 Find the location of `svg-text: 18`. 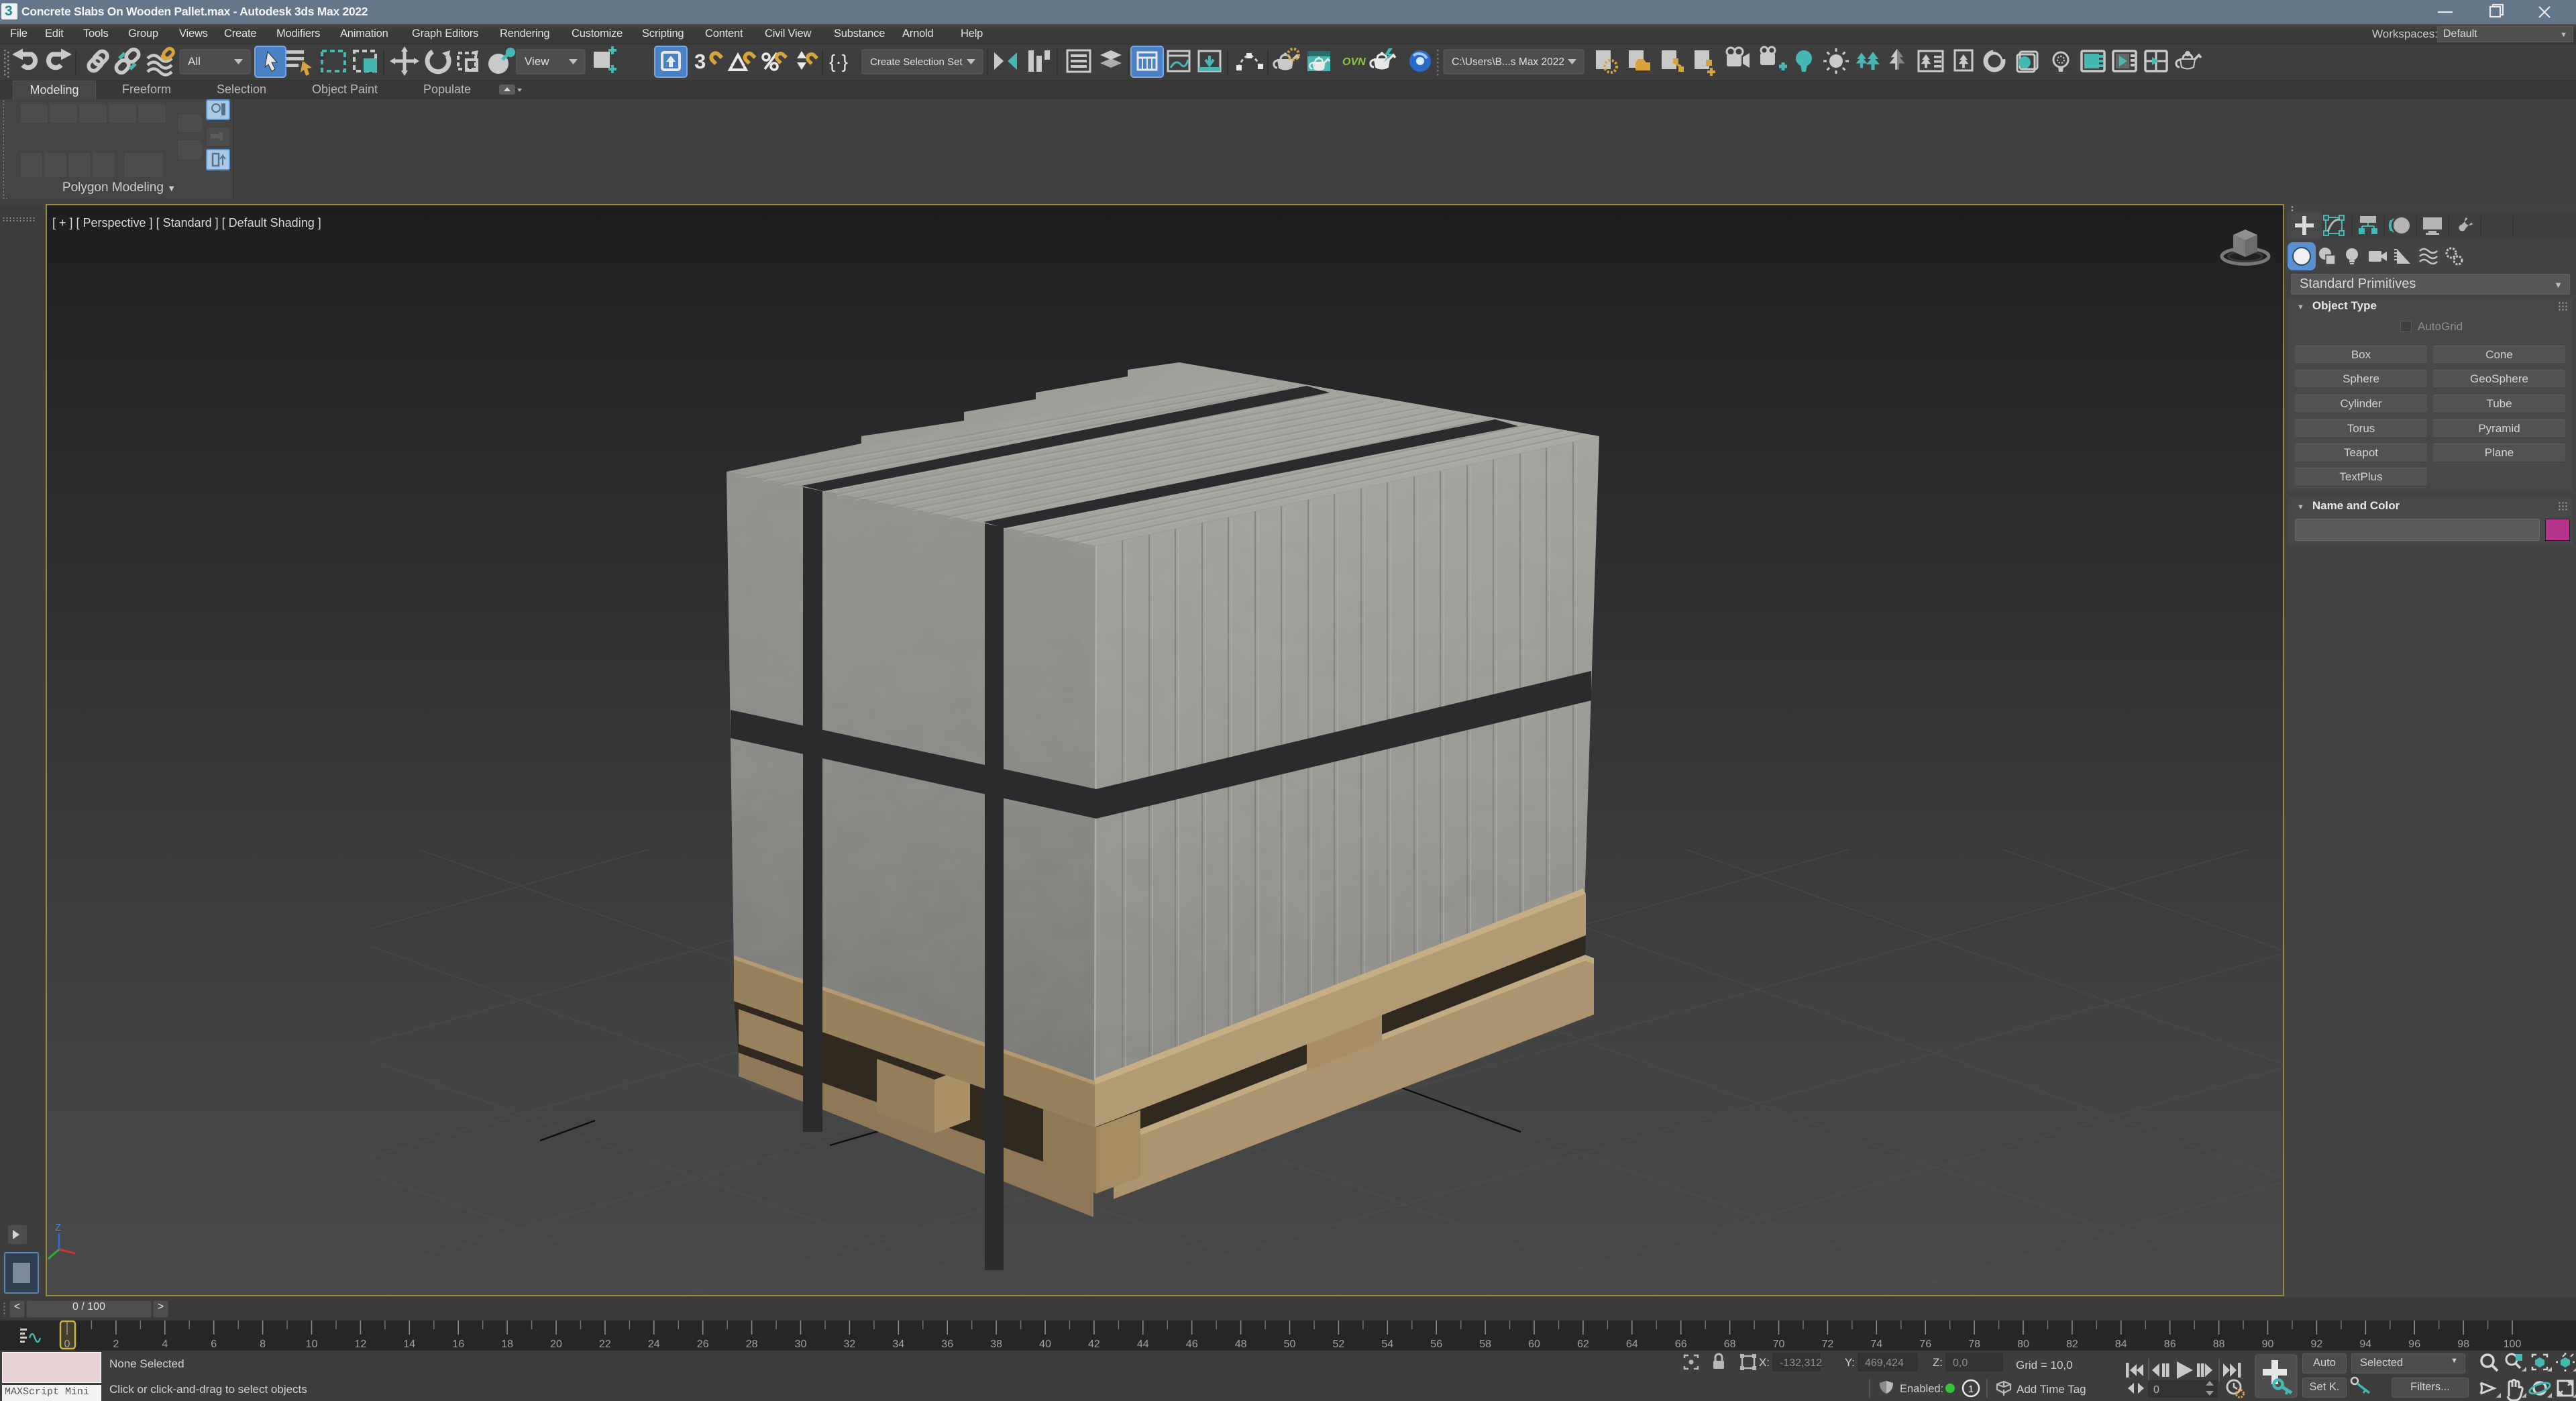

svg-text: 18 is located at coordinates (507, 1345).